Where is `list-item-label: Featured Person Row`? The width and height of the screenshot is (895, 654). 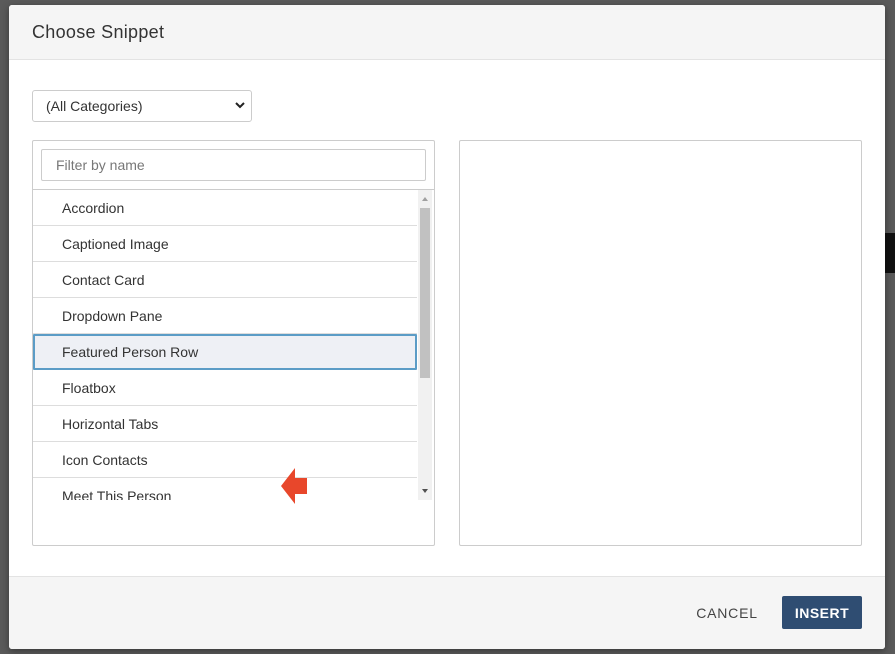 list-item-label: Featured Person Row is located at coordinates (130, 352).